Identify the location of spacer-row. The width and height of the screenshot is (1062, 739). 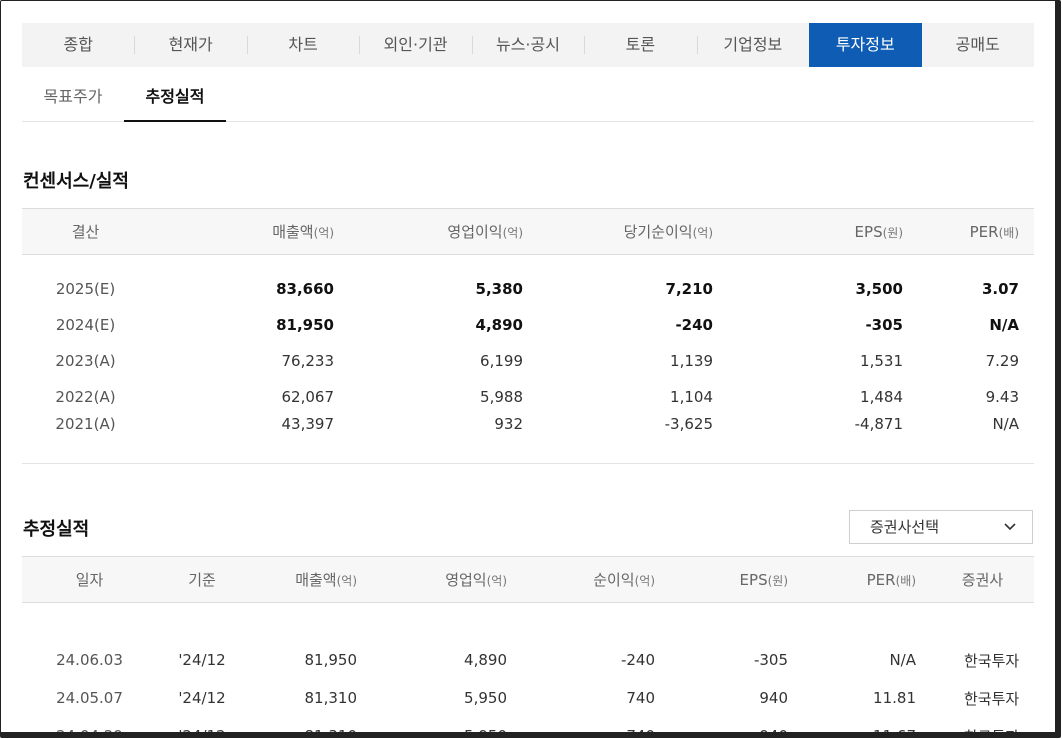
(528, 622).